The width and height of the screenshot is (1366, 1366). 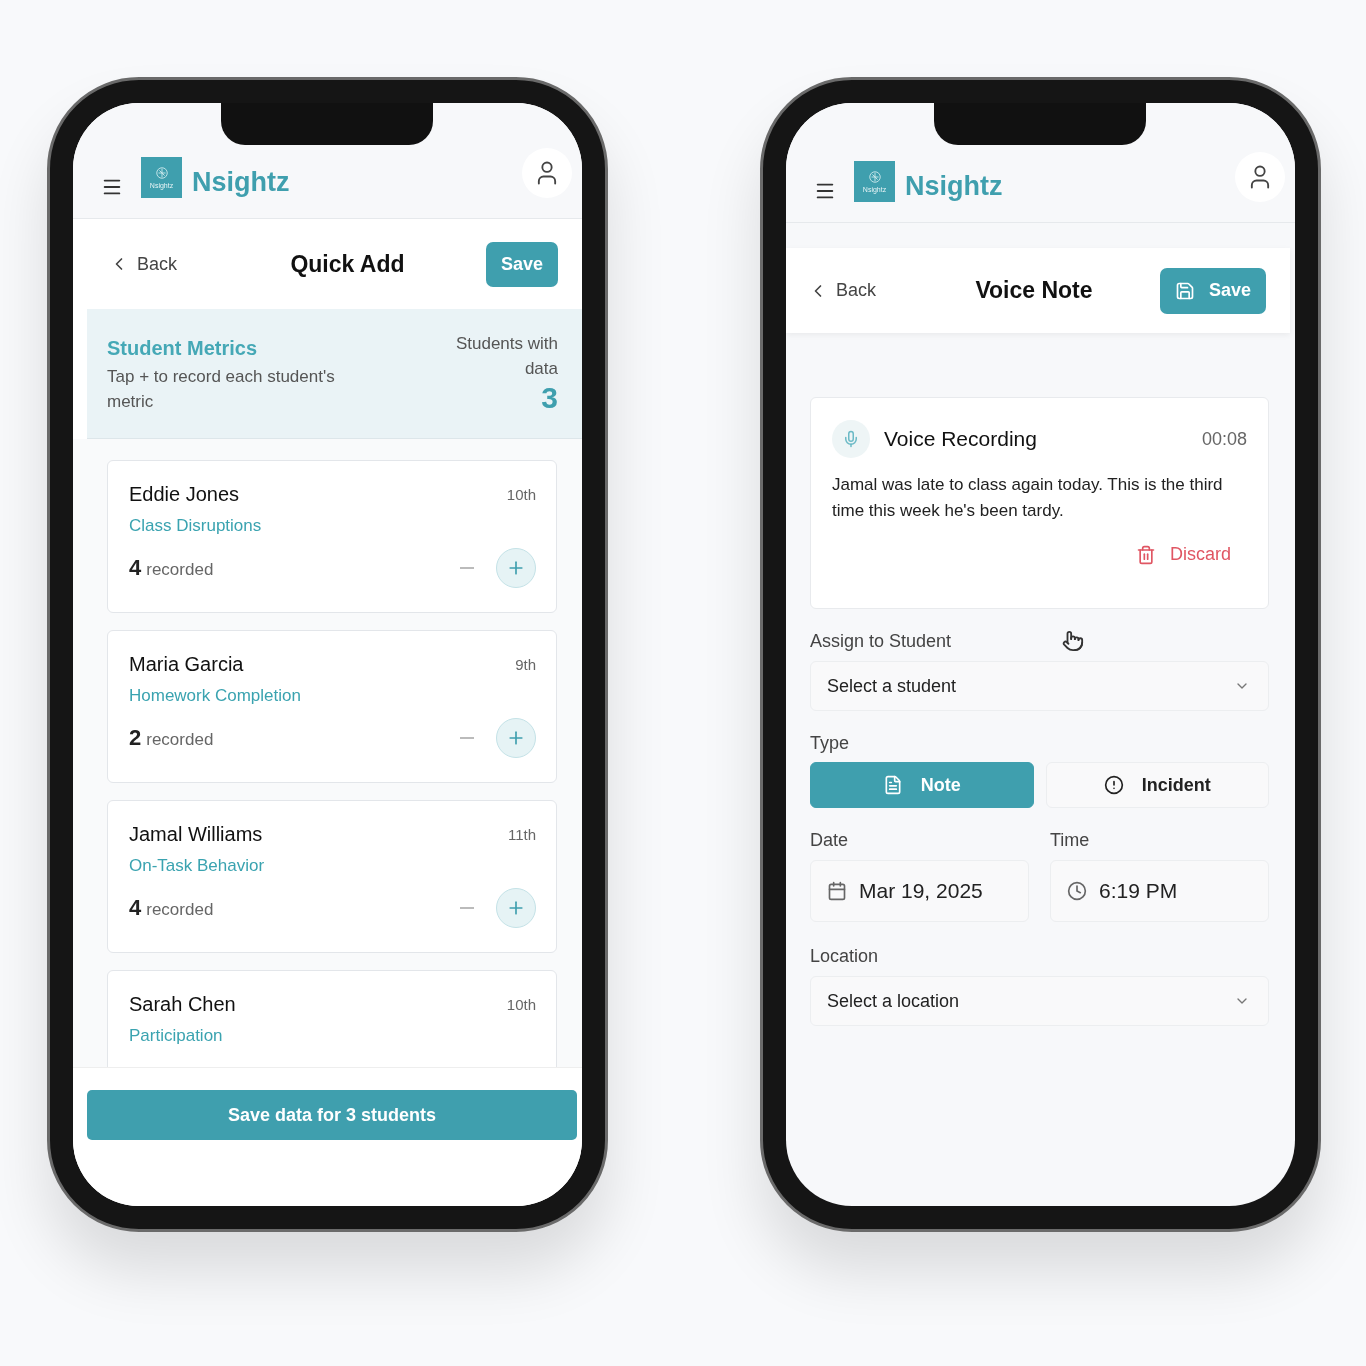 I want to click on field-label: Date, so click(x=829, y=840).